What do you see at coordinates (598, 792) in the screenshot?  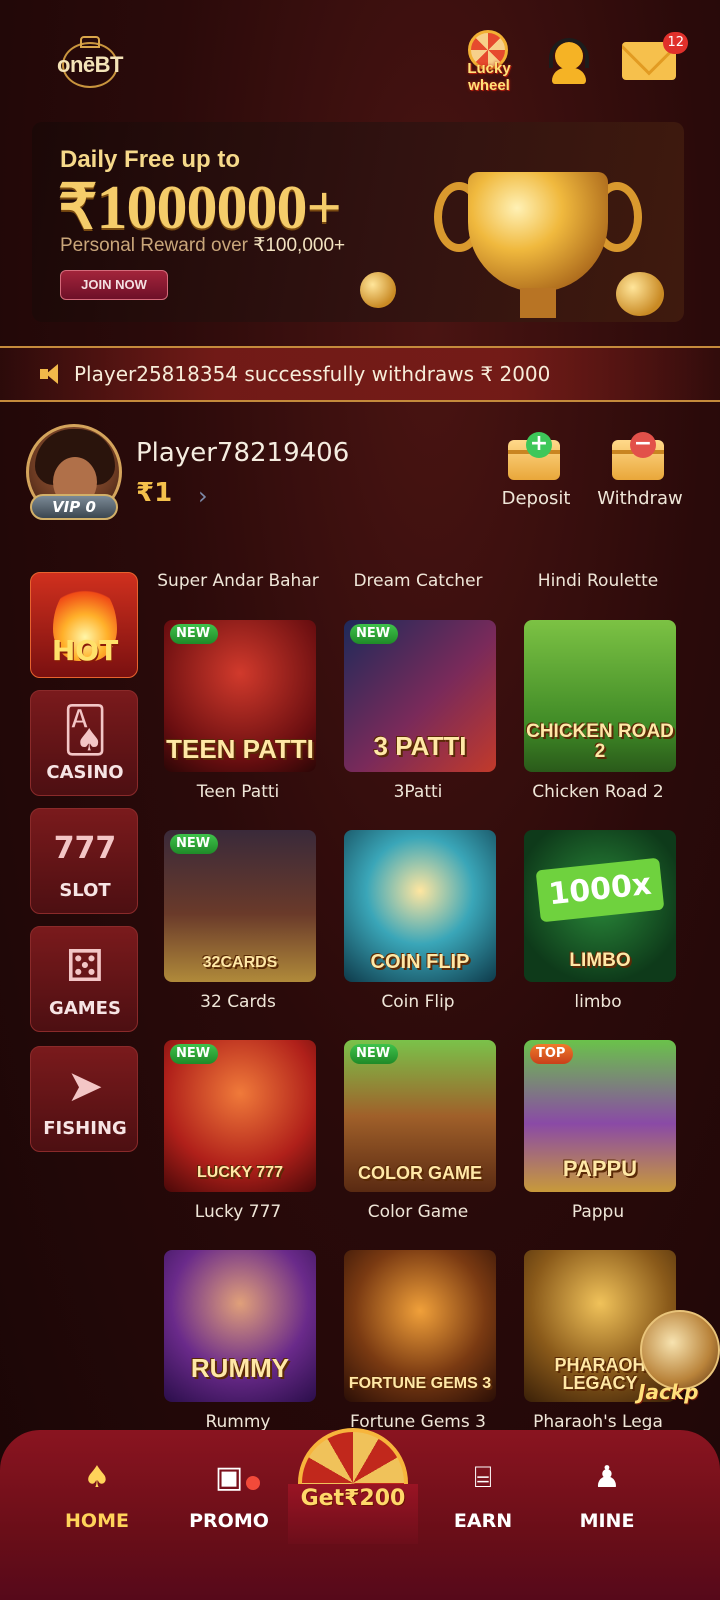 I see `game-name: Chicken Road 2` at bounding box center [598, 792].